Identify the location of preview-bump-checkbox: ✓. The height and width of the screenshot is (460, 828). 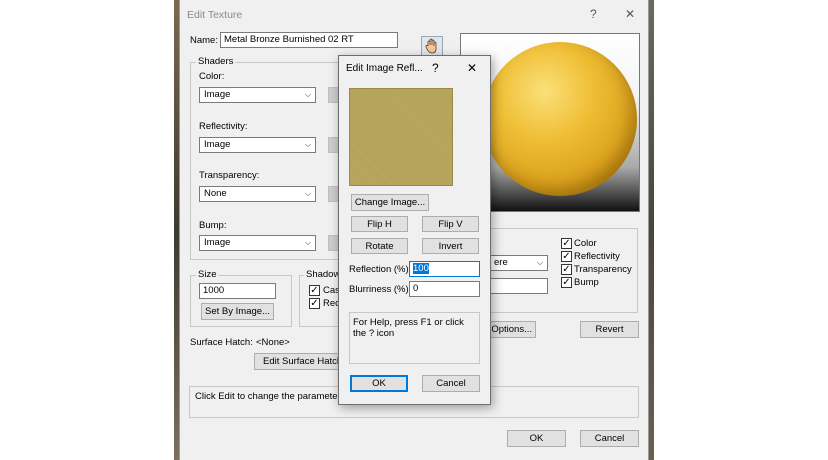
(566, 282).